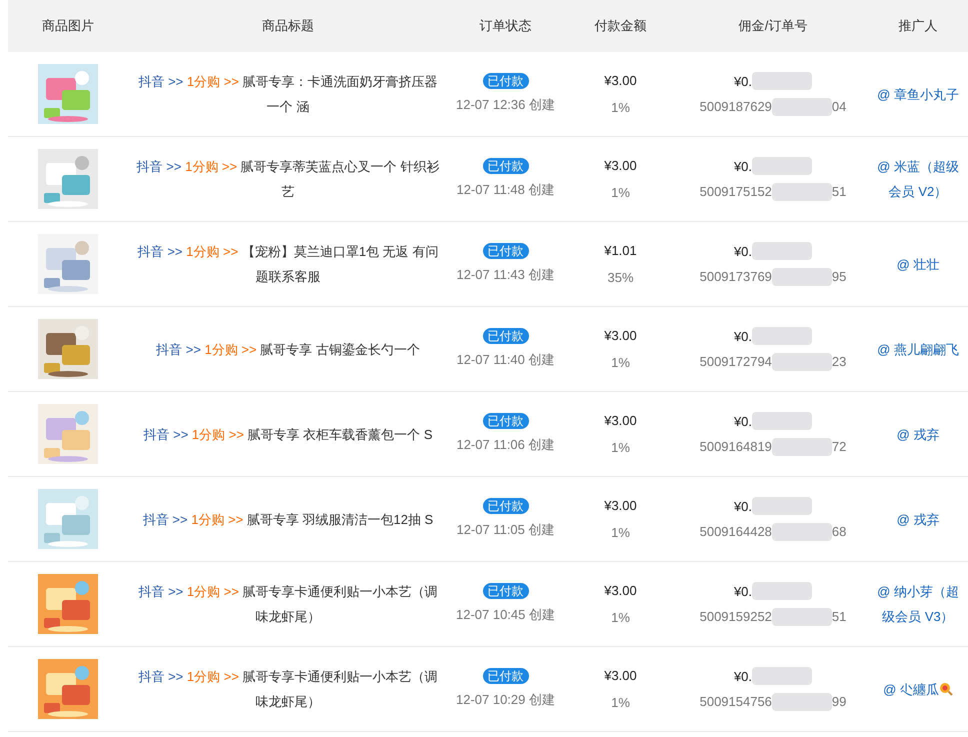  Describe the element at coordinates (918, 349) in the screenshot. I see `promoter-link: @ 燕儿翩翩飞` at that location.